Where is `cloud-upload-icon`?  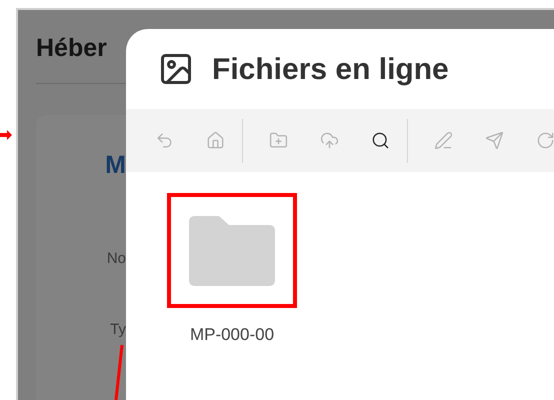
cloud-upload-icon is located at coordinates (329, 140).